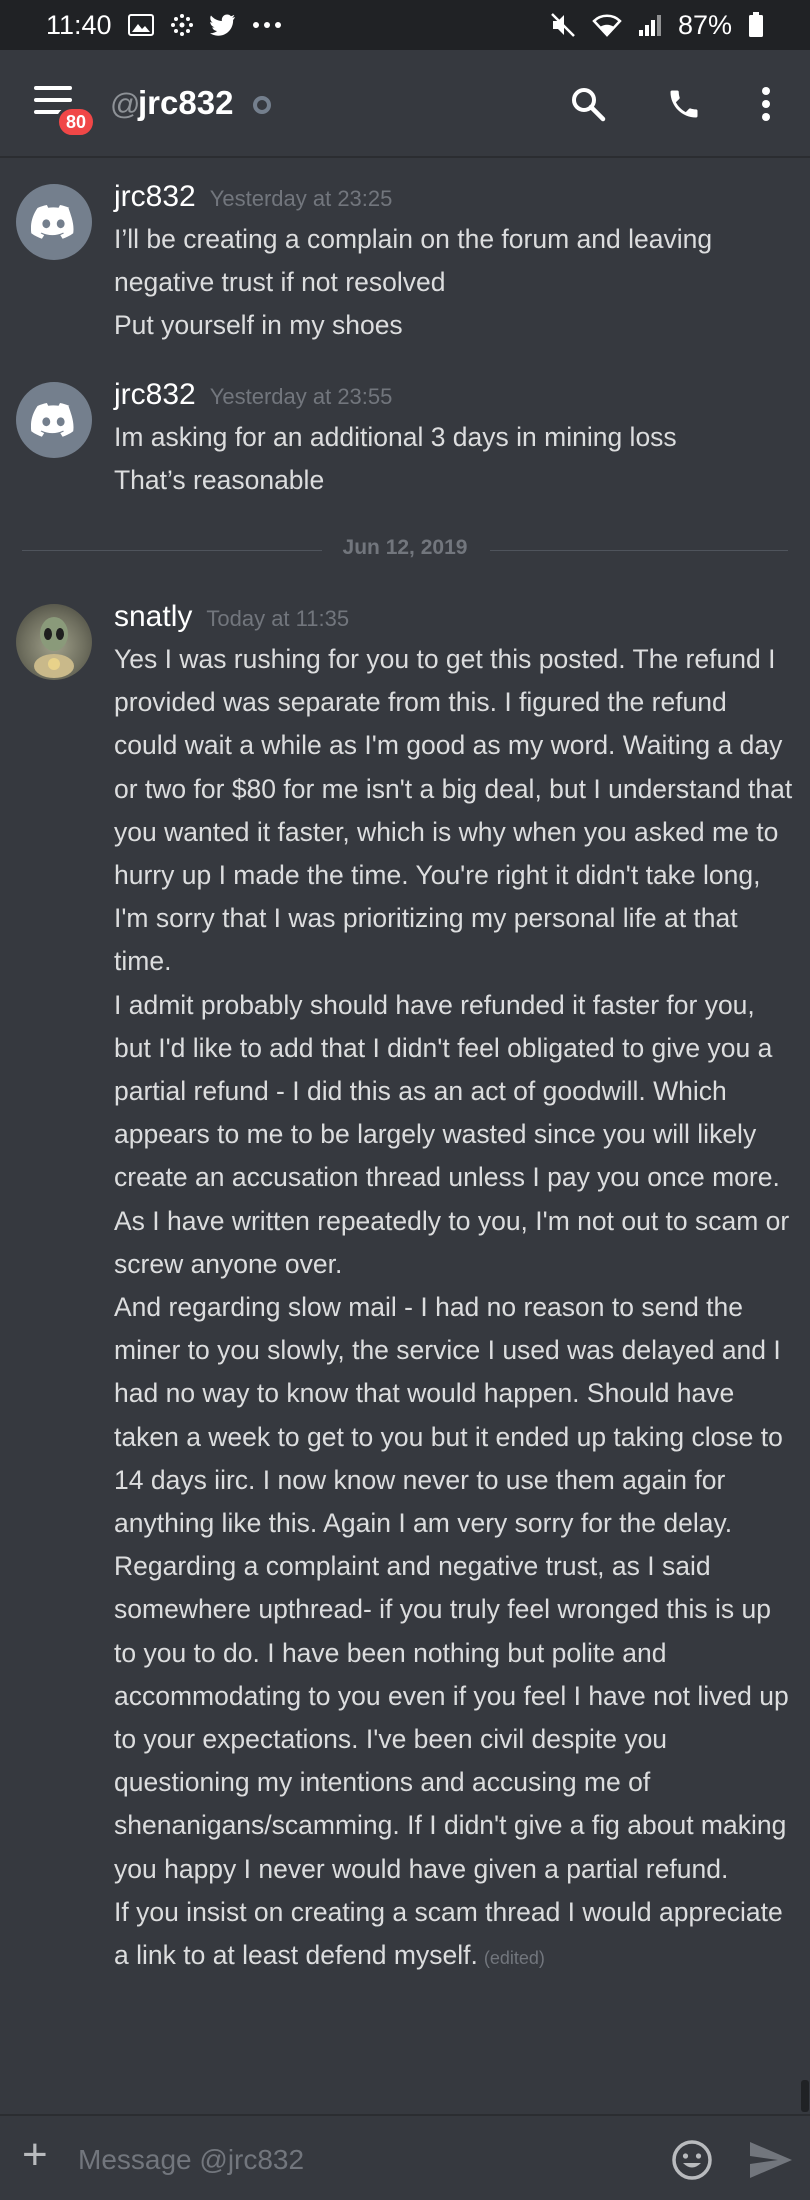 This screenshot has height=2200, width=810. I want to click on message-line: Put yourself in my shoes, so click(258, 325).